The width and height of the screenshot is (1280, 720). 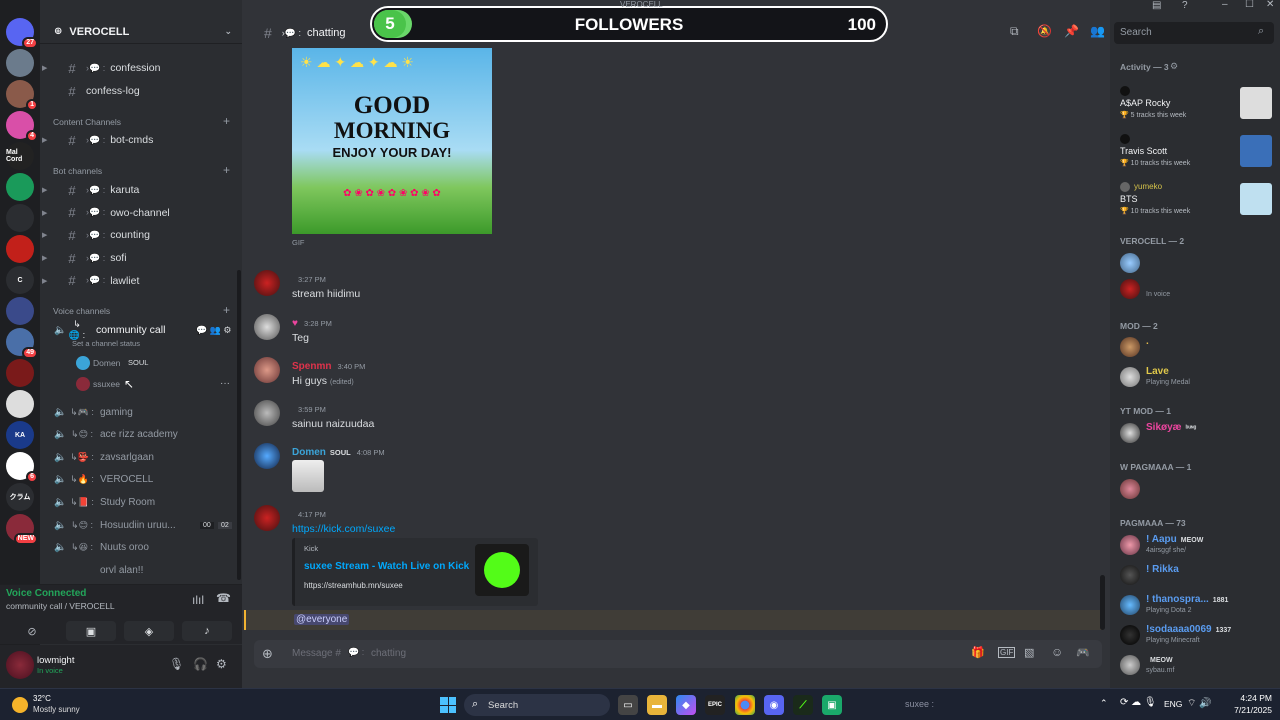 What do you see at coordinates (1270, 5) in the screenshot?
I see `close-icon: ✕` at bounding box center [1270, 5].